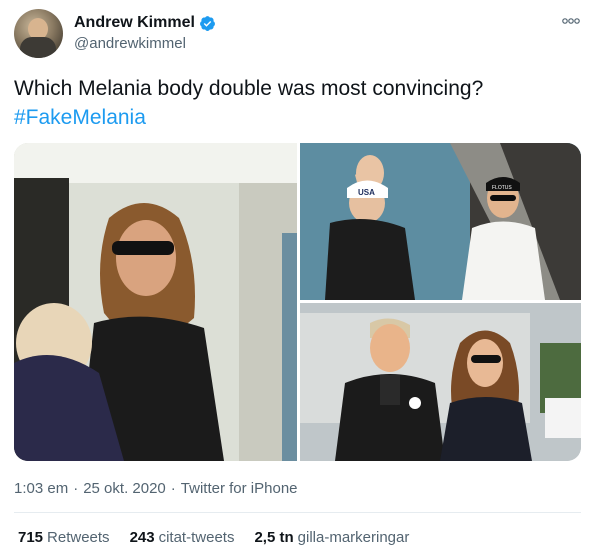 The height and width of the screenshot is (558, 595). What do you see at coordinates (124, 488) in the screenshot?
I see `tweet-date: 25 okt. 2020` at bounding box center [124, 488].